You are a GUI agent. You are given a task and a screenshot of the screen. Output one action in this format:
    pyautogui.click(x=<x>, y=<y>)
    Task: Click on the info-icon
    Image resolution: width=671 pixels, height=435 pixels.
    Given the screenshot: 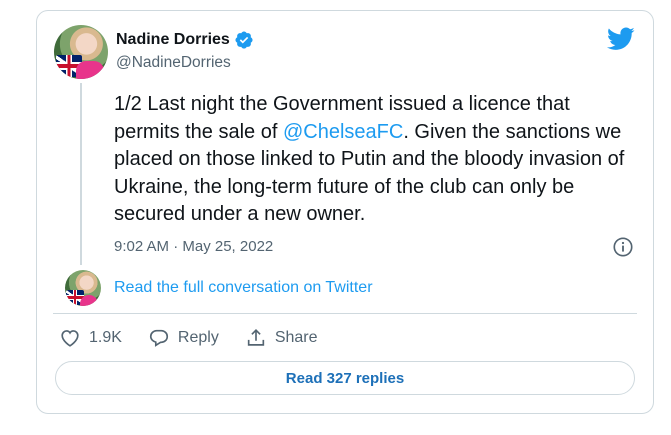 What is the action you would take?
    pyautogui.click(x=623, y=247)
    